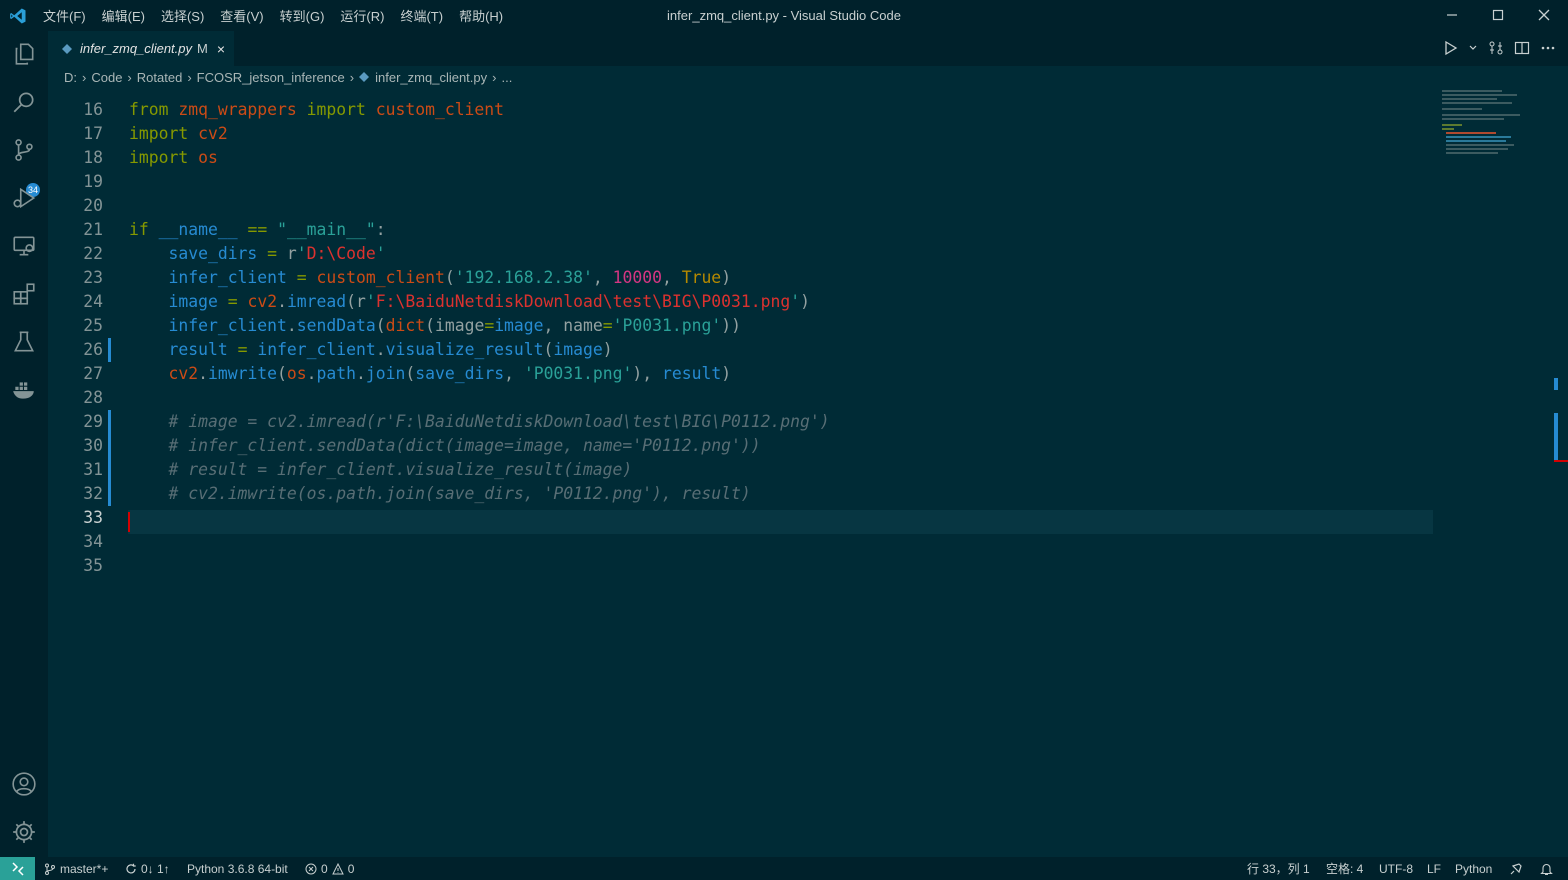 Image resolution: width=1568 pixels, height=880 pixels. What do you see at coordinates (70, 77) in the screenshot?
I see `breadcrumb-item: D:` at bounding box center [70, 77].